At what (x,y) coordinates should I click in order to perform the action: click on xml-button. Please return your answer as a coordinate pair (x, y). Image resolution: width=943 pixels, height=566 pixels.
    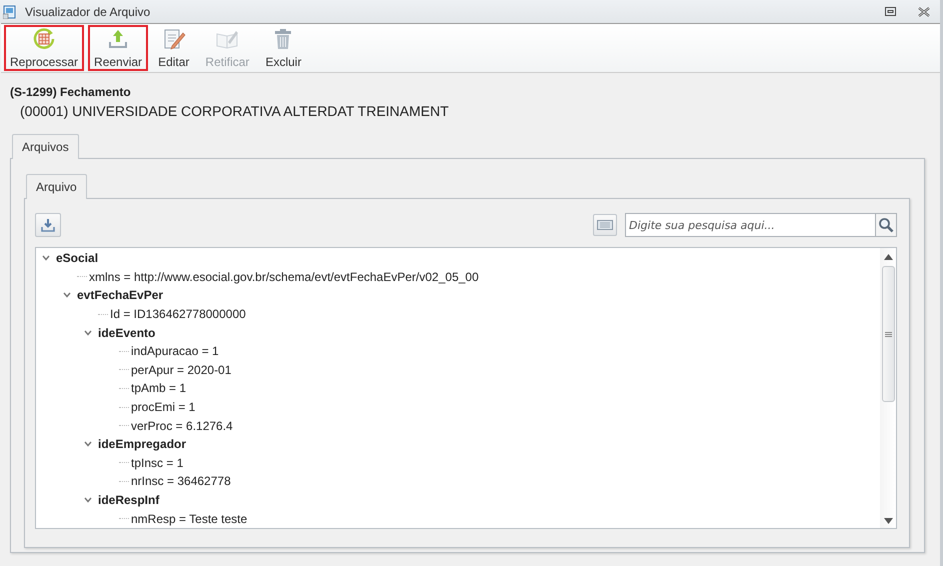
    Looking at the image, I should click on (605, 225).